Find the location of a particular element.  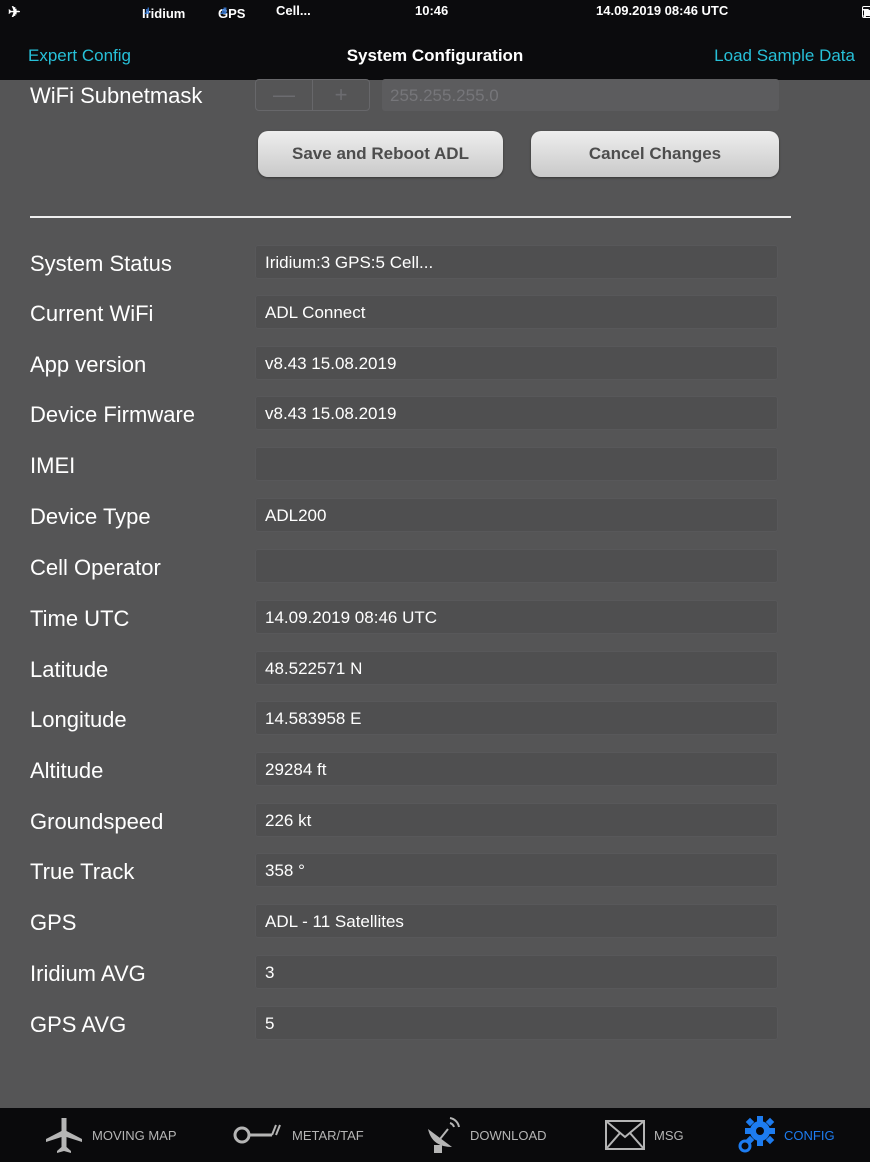

tab-label: DOWNLOAD is located at coordinates (508, 1135).